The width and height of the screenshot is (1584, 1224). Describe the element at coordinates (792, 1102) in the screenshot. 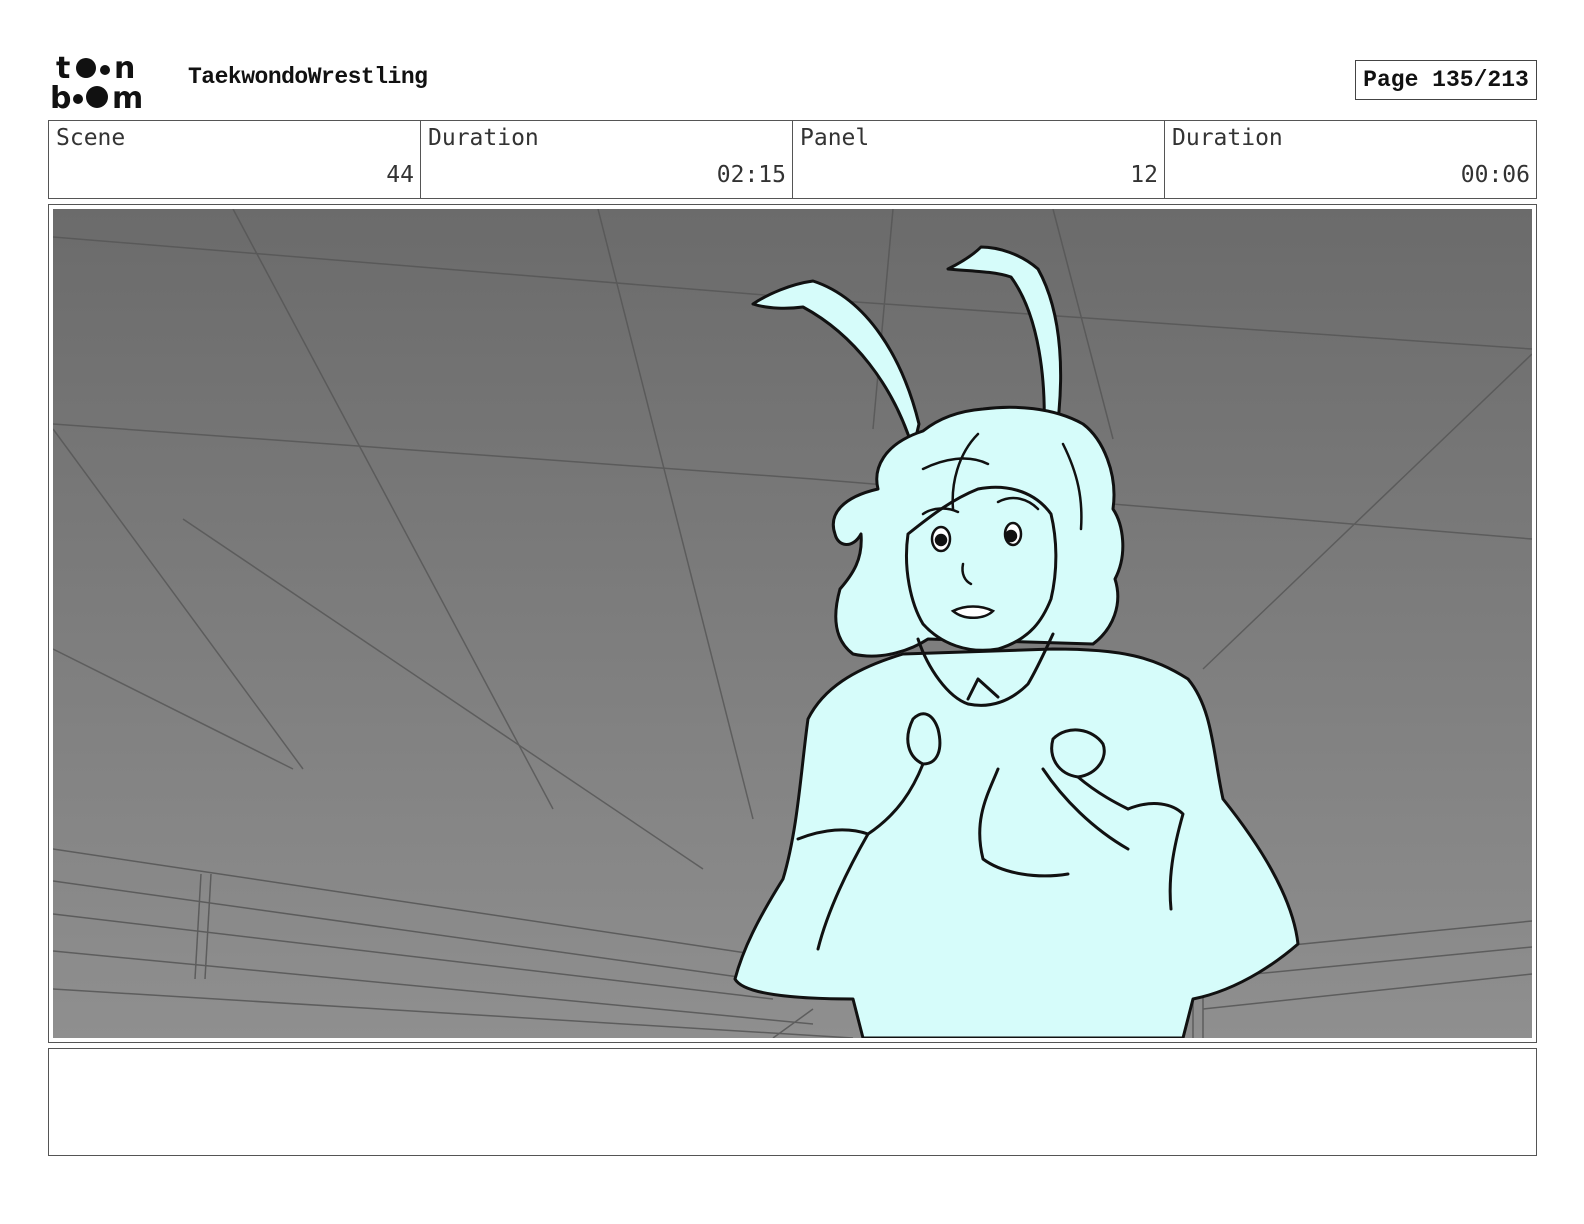

I see `panel-notes` at that location.